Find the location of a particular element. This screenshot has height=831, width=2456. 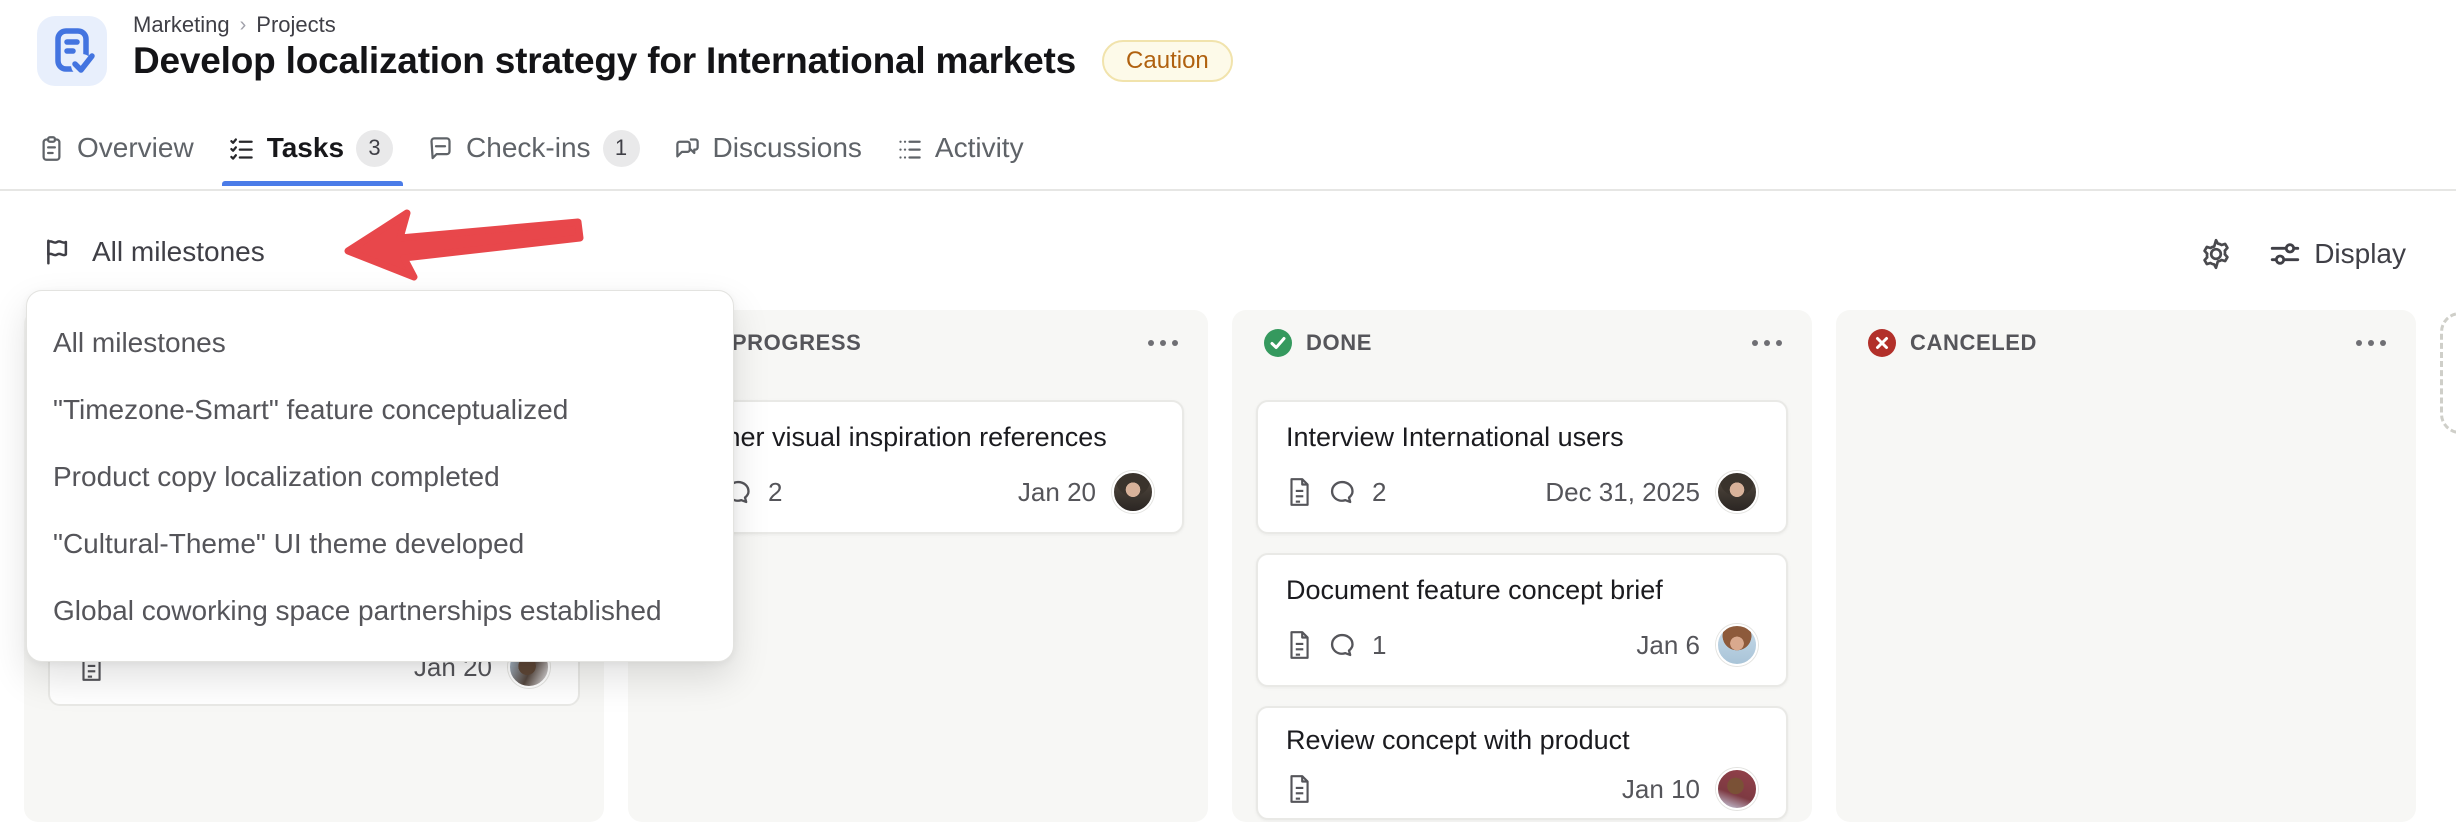

comment-icon is located at coordinates (440, 148).